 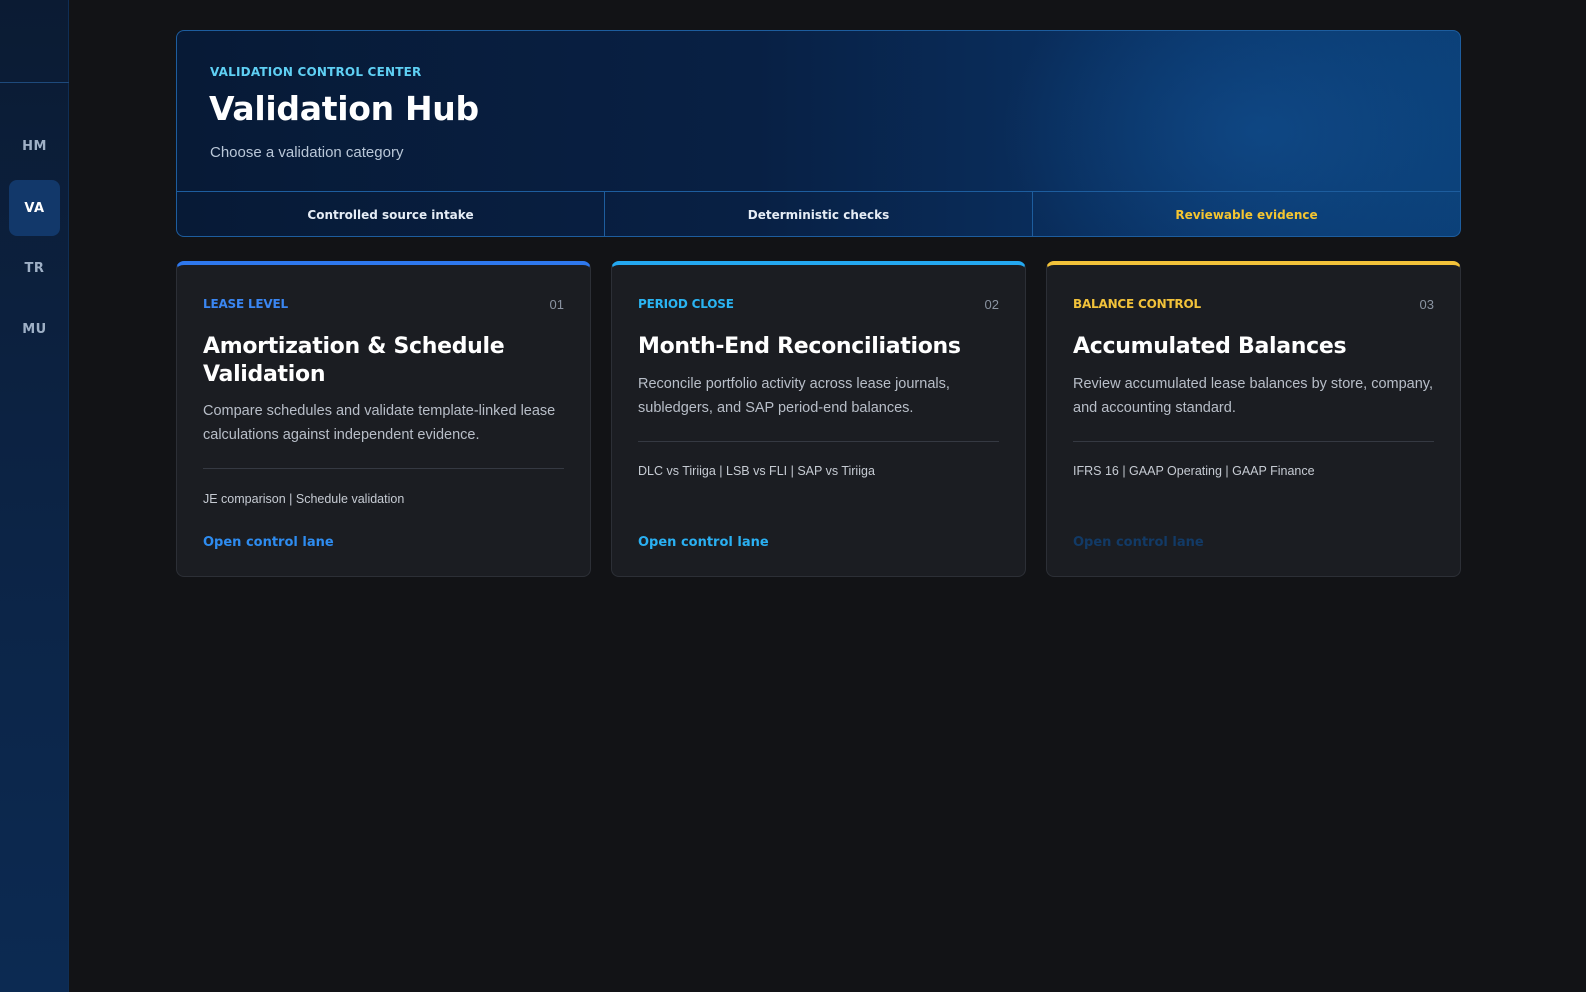 What do you see at coordinates (34, 496) in the screenshot?
I see `sidebar: HM VA TR MU` at bounding box center [34, 496].